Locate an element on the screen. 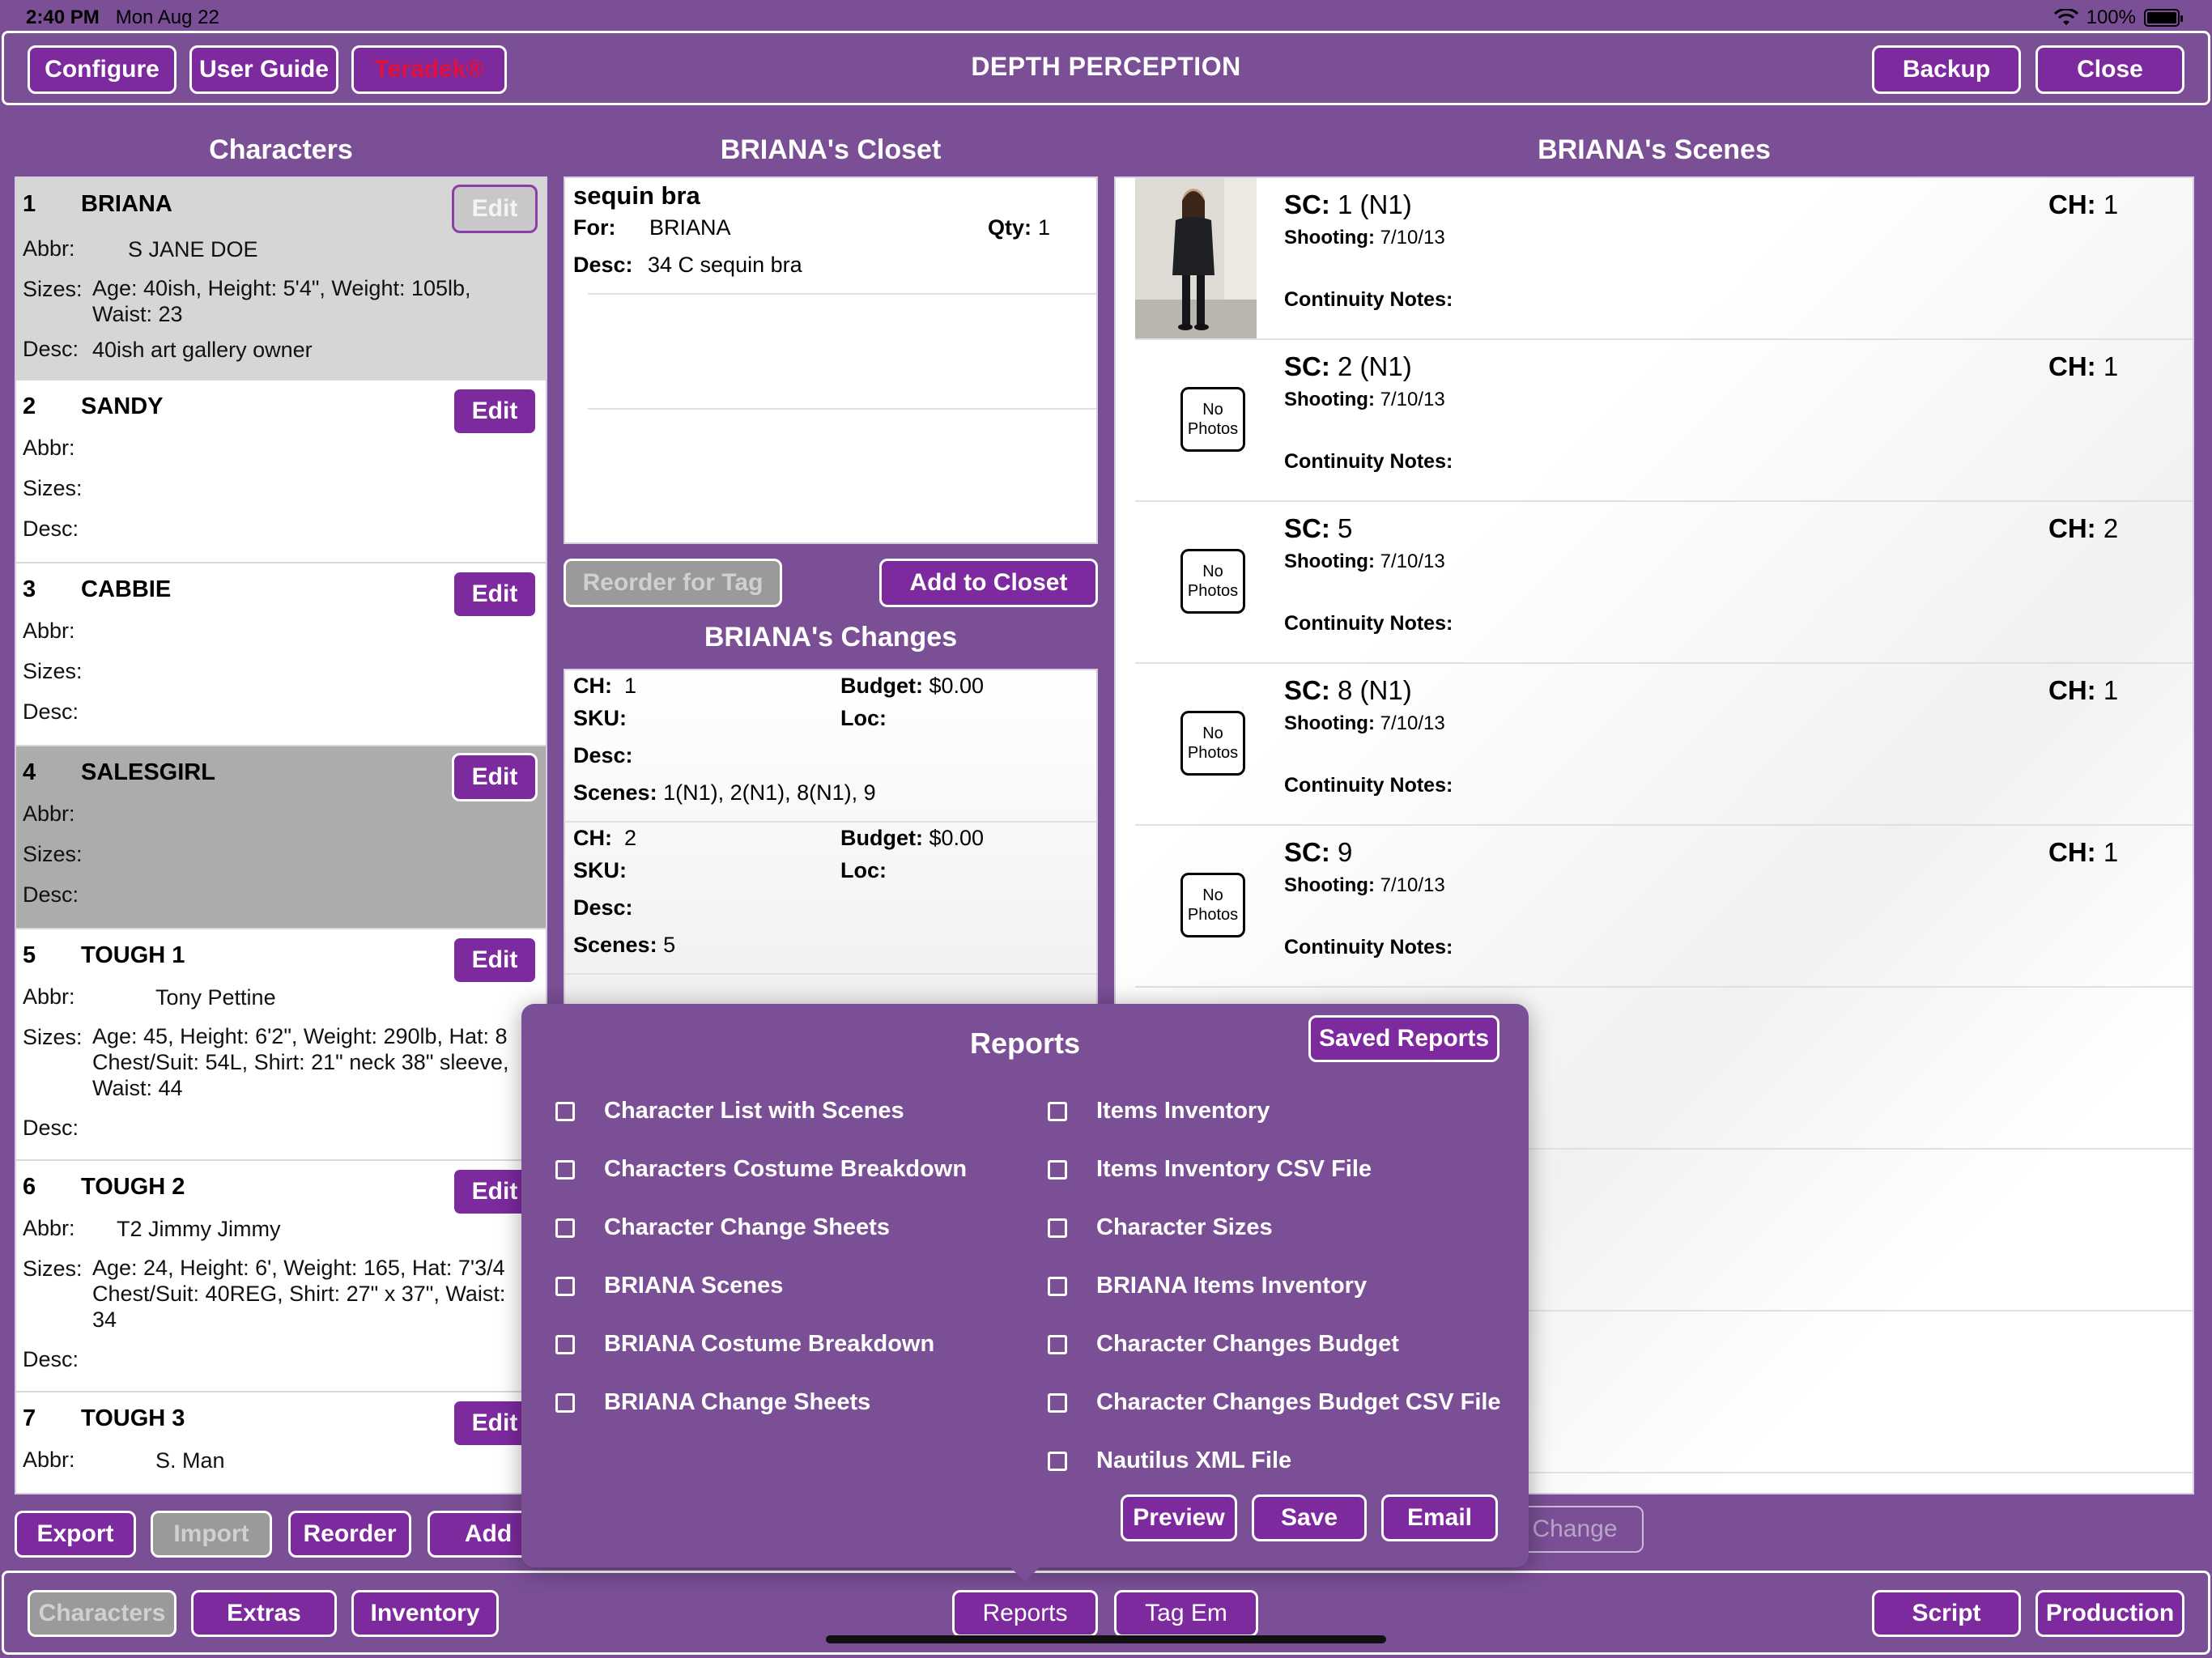 Image resolution: width=2212 pixels, height=1658 pixels. desc-label: Desc: is located at coordinates (51, 529).